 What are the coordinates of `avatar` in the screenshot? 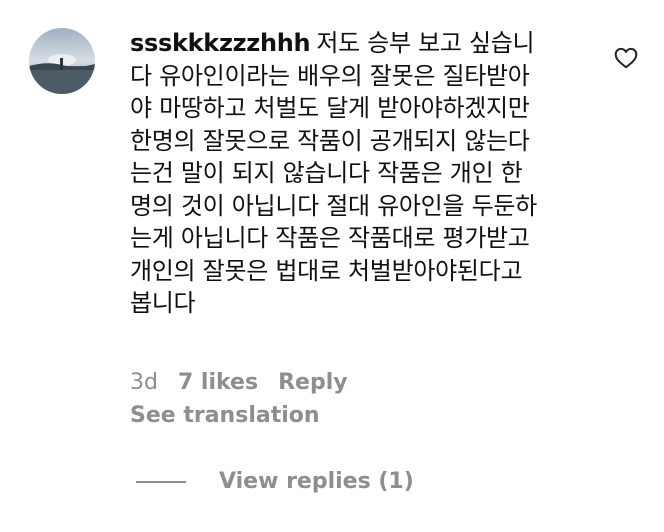 It's located at (62, 61).